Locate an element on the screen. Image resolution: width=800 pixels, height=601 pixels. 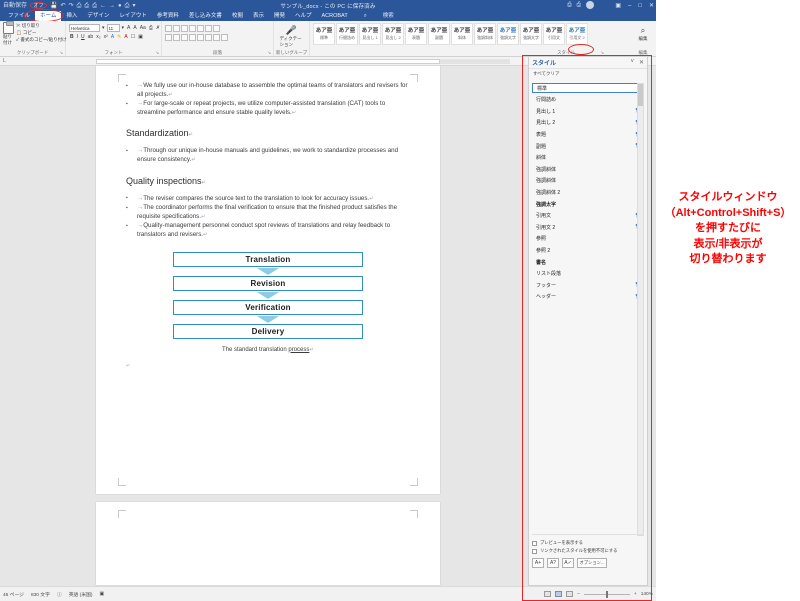
font-size-dropdown-icon: ▾ is located at coordinates (123, 28).